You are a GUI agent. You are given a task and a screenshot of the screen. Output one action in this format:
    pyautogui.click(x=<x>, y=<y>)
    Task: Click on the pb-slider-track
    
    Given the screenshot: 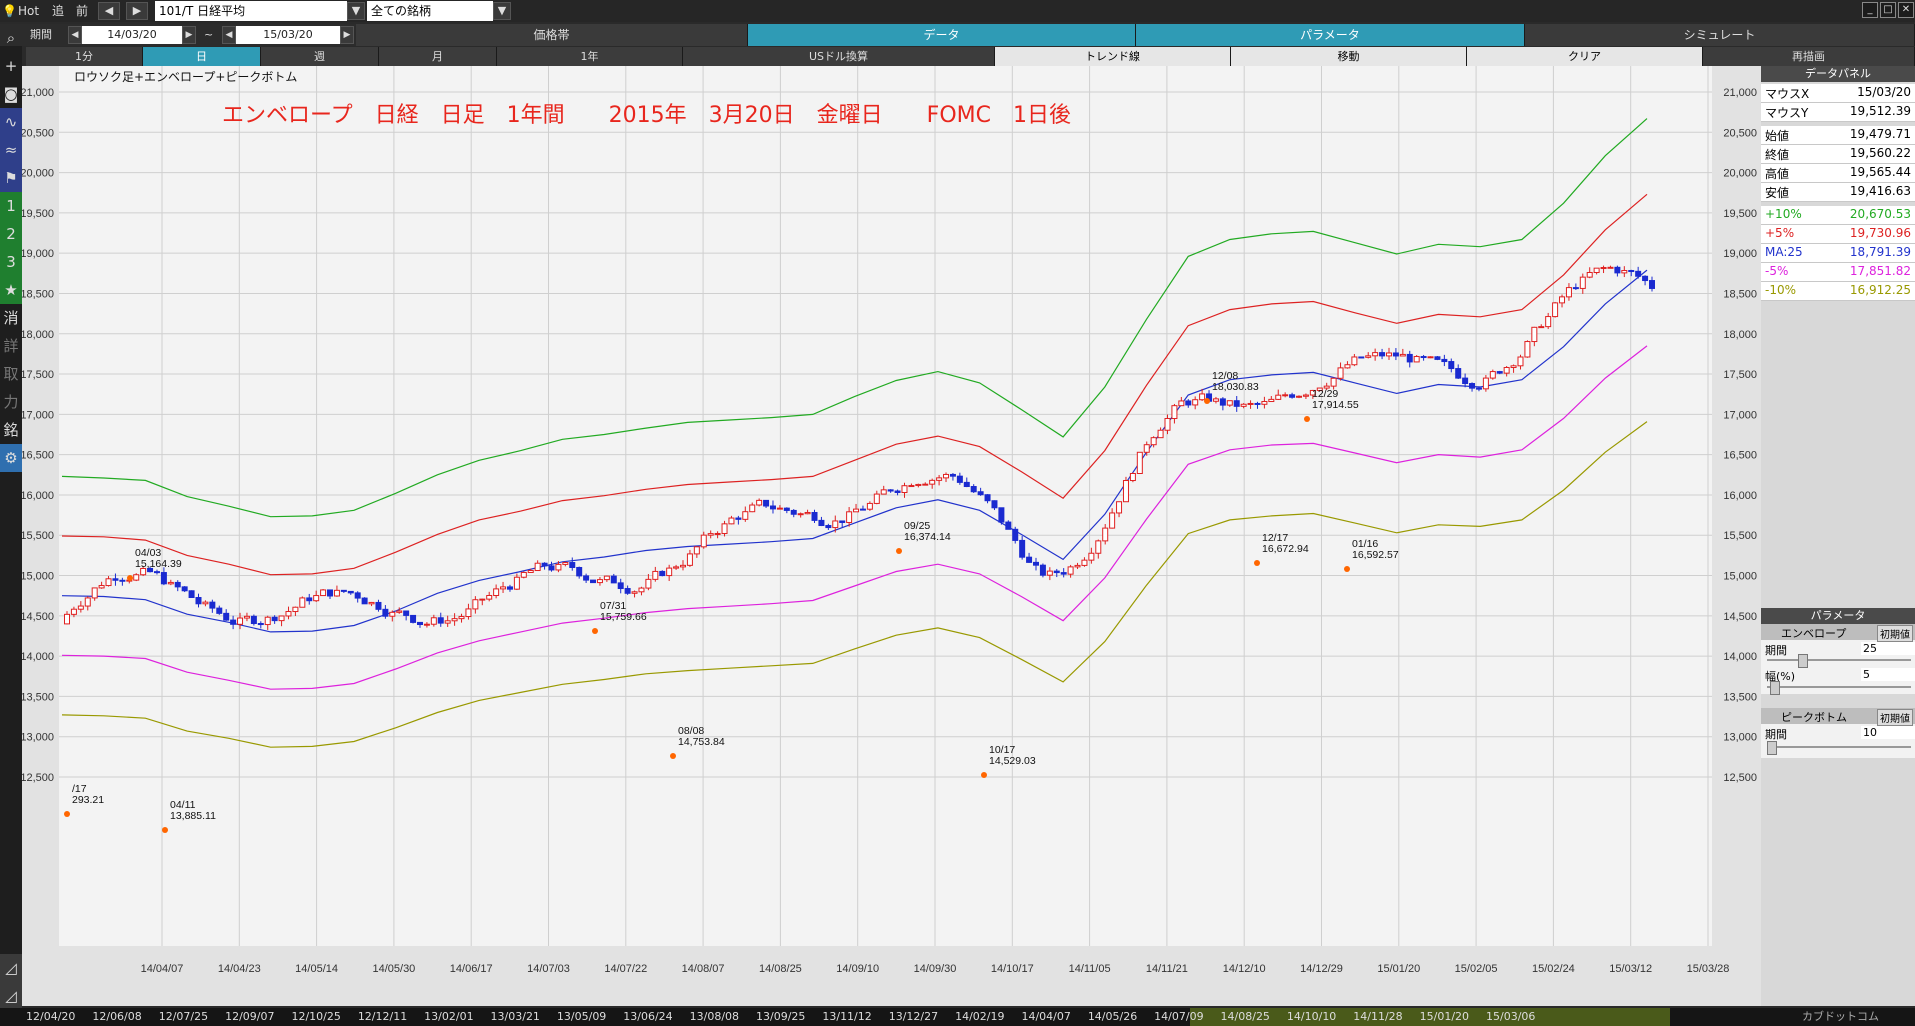 What is the action you would take?
    pyautogui.click(x=1839, y=747)
    